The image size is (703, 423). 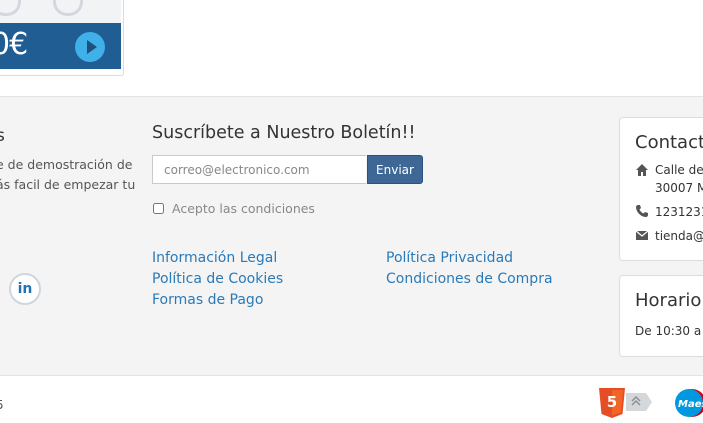 What do you see at coordinates (158, 208) in the screenshot?
I see `terms-checkbox` at bounding box center [158, 208].